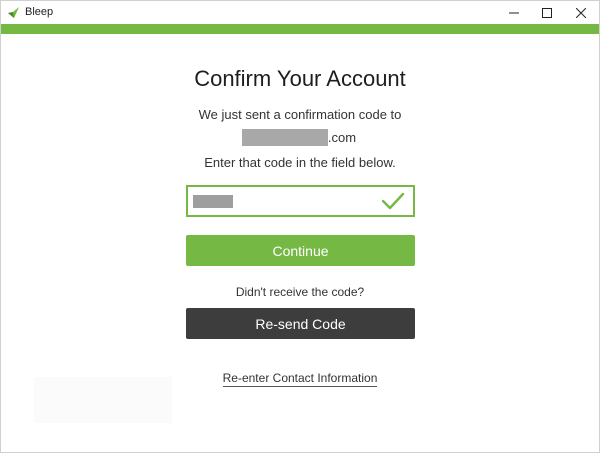 The width and height of the screenshot is (600, 453). Describe the element at coordinates (39, 12) in the screenshot. I see `window-title: Bleep` at that location.